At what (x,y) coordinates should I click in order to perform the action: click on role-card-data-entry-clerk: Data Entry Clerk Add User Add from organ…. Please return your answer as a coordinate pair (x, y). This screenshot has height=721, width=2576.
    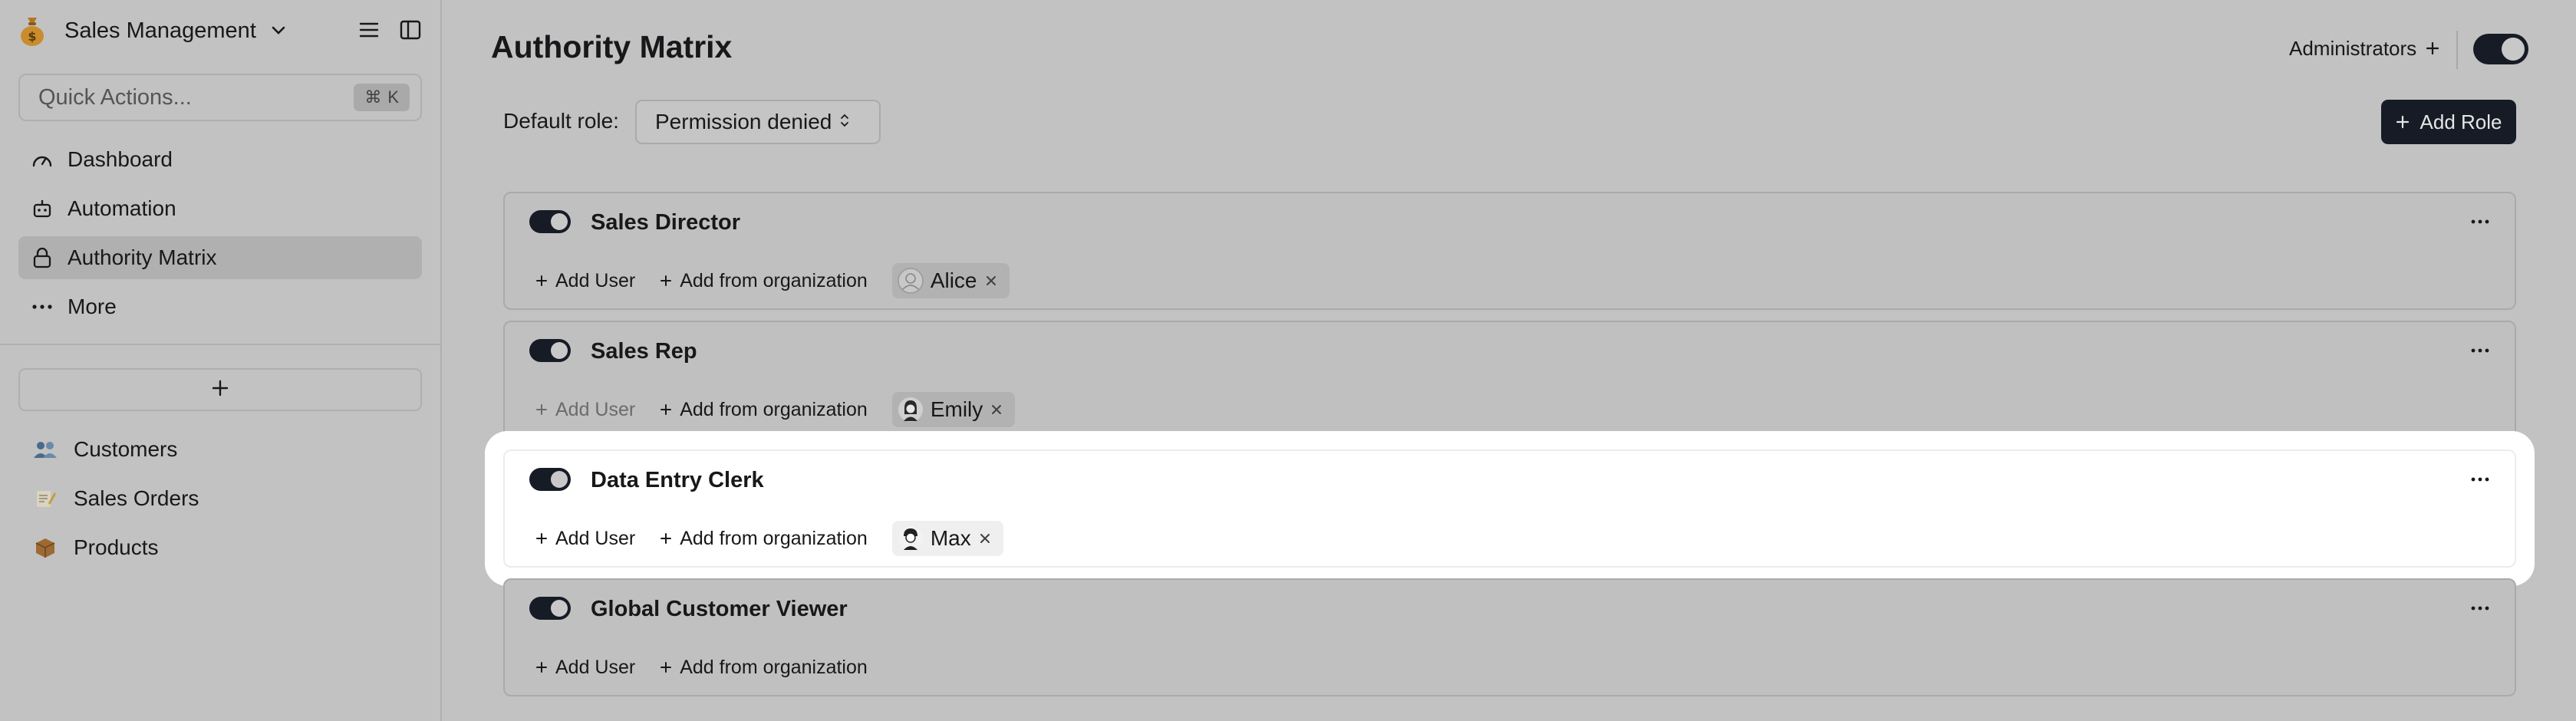
    Looking at the image, I should click on (1509, 509).